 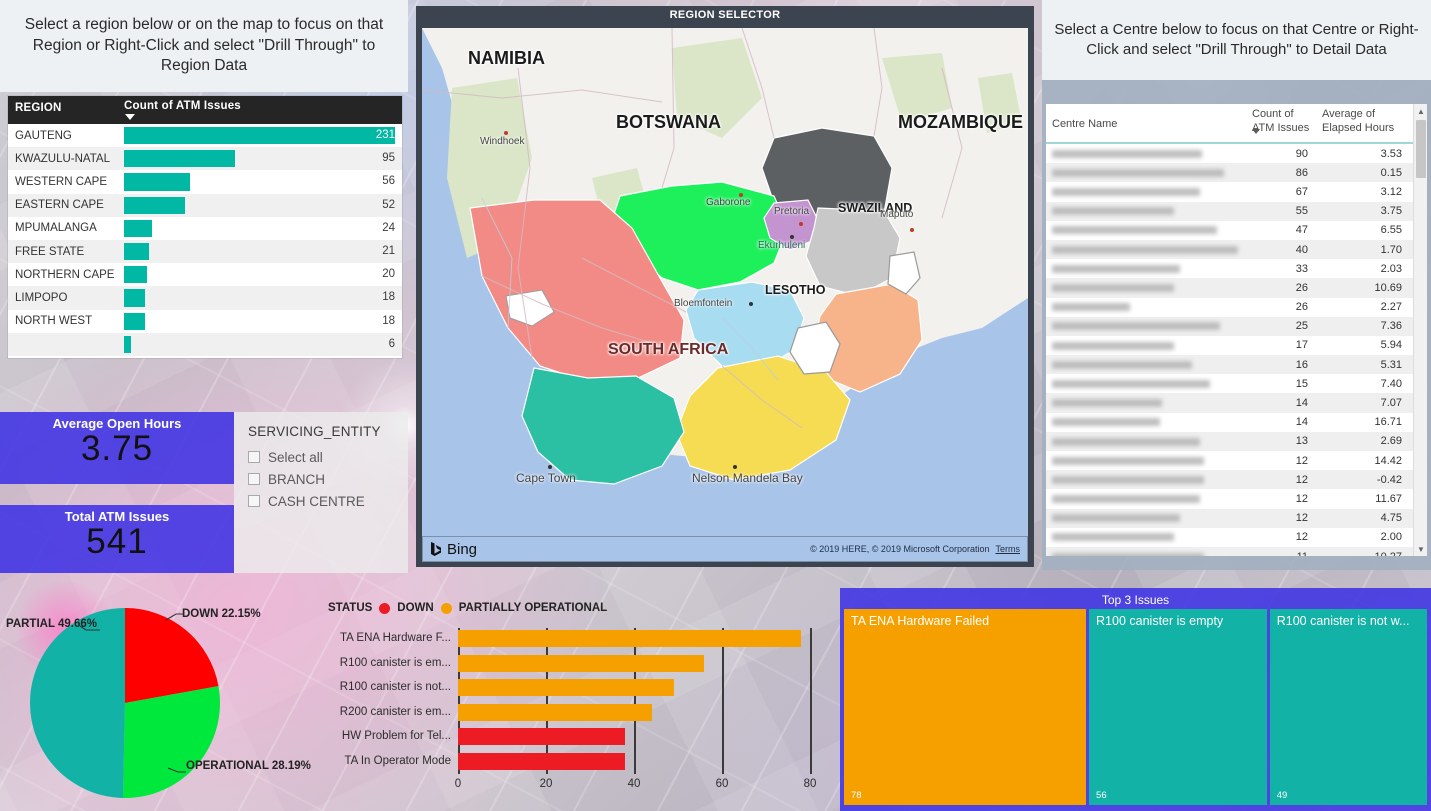 What do you see at coordinates (205, 205) in the screenshot?
I see `table-row: EASTERN CAPE 52` at bounding box center [205, 205].